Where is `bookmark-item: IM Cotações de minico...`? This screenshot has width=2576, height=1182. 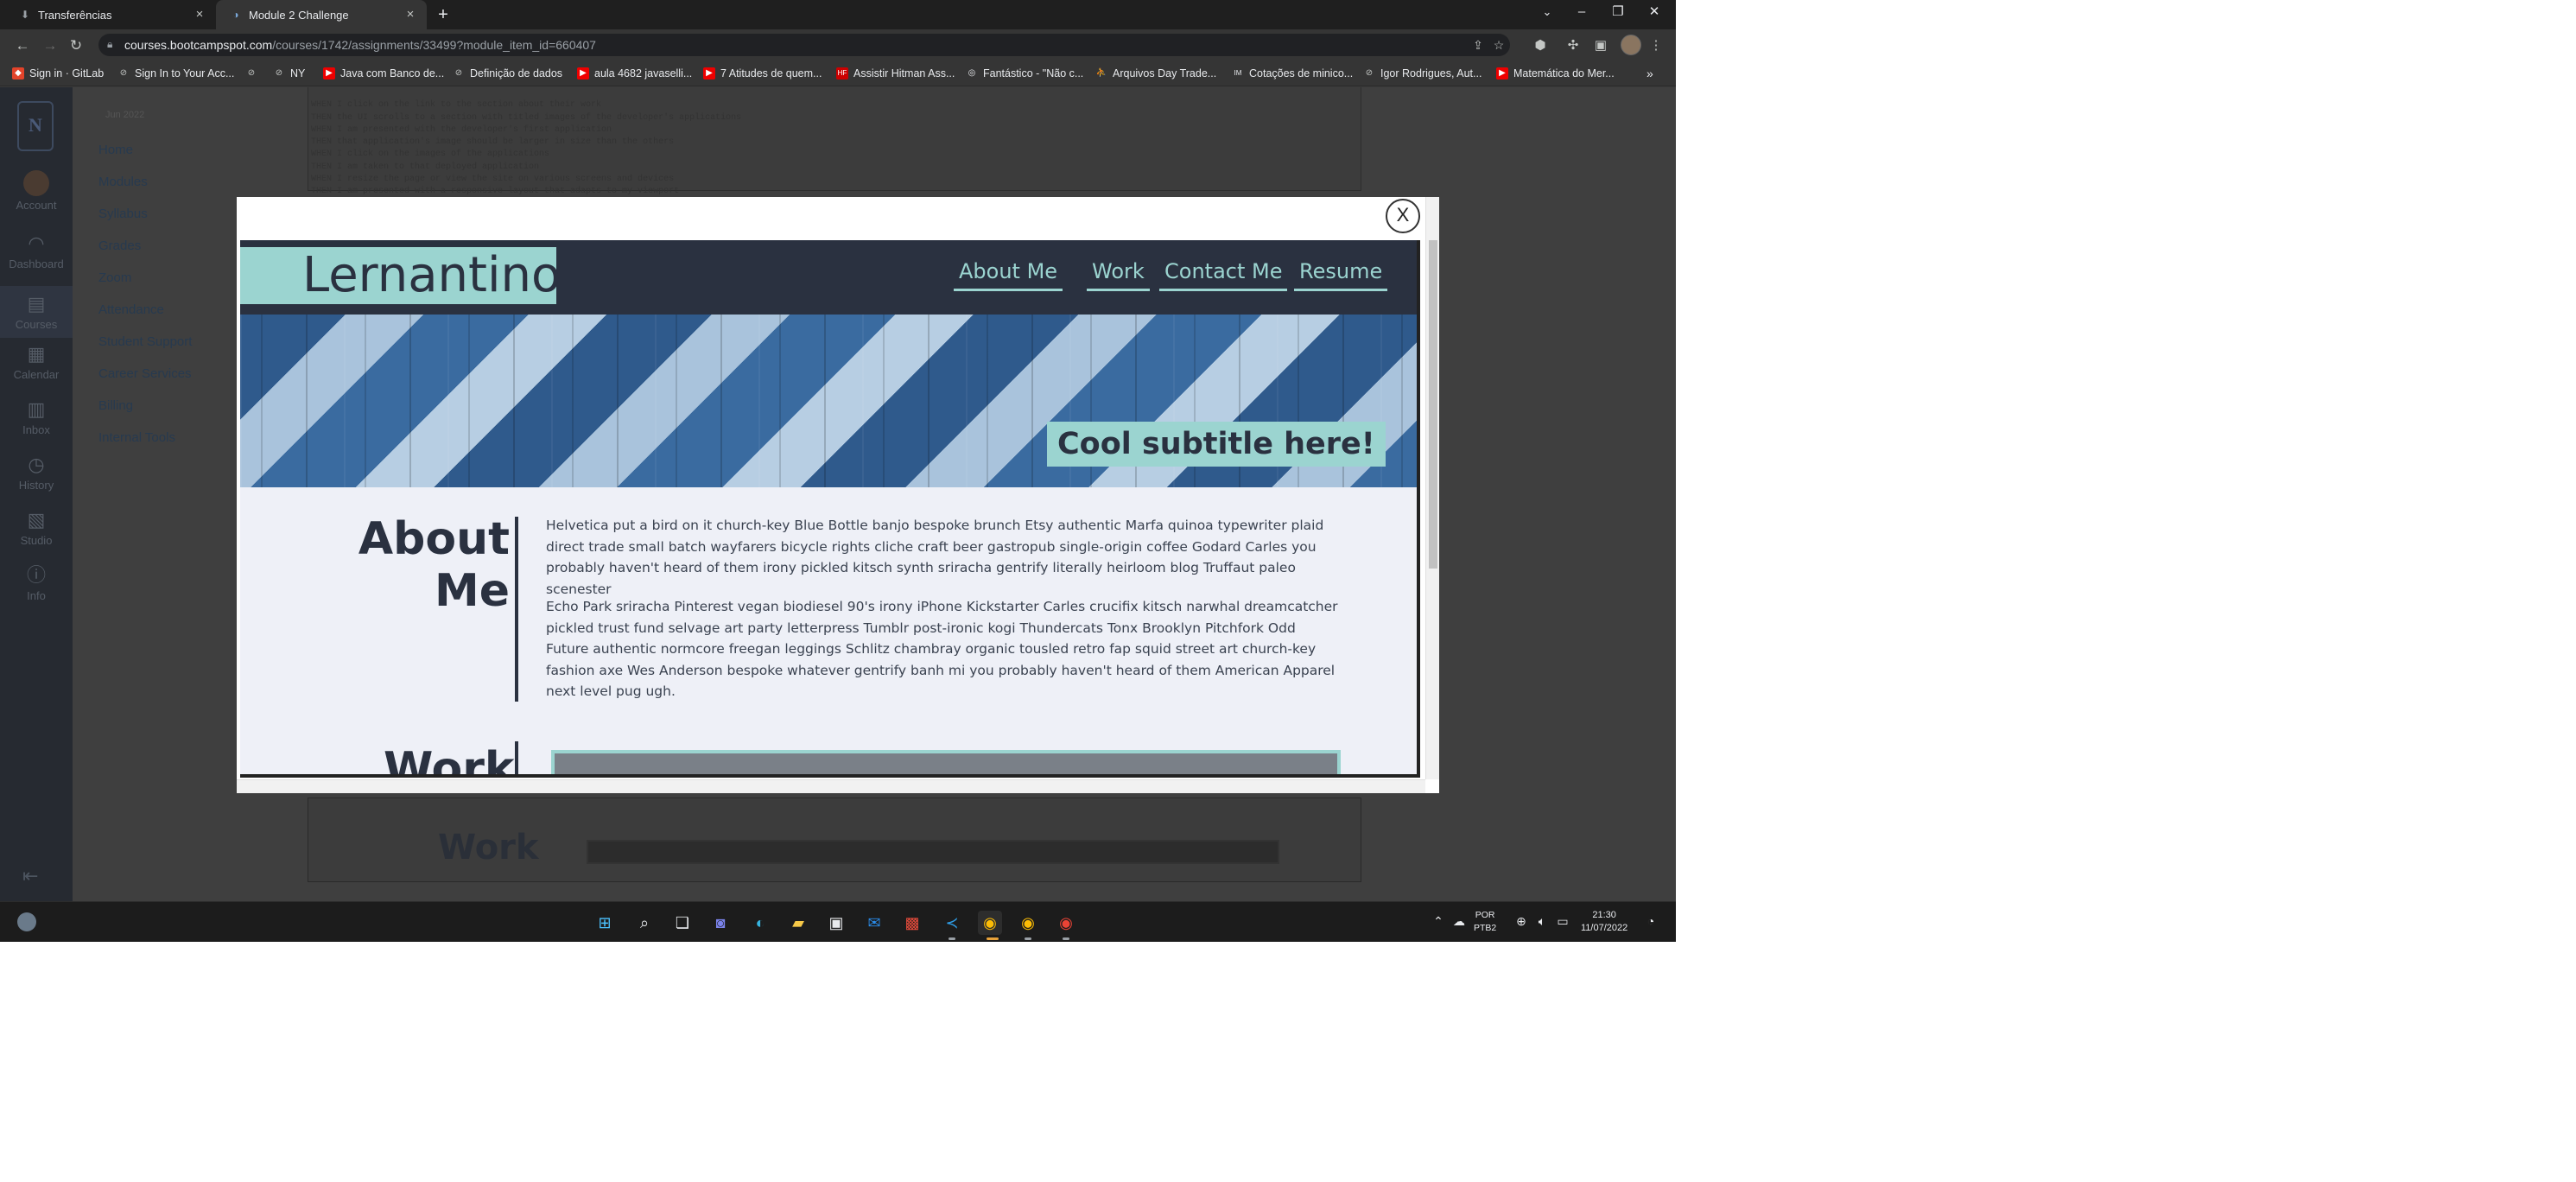
bookmark-item: IM Cotações de minico... is located at coordinates (1293, 73).